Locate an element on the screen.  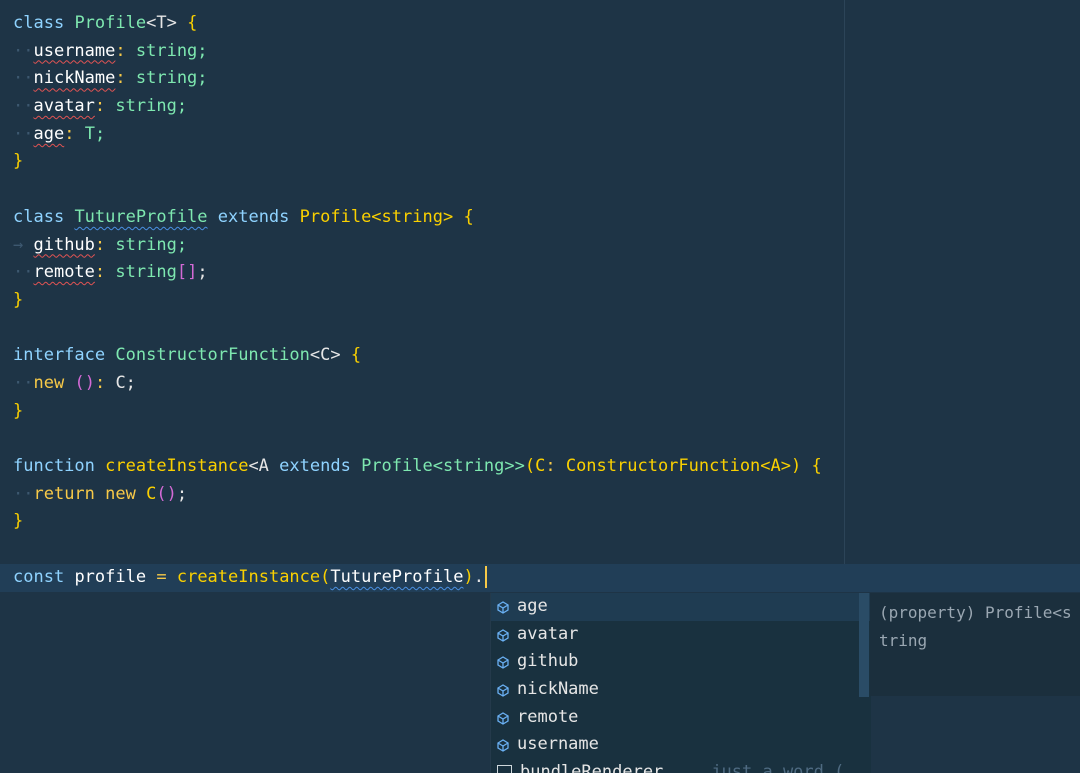
details-line: (property) Profile<s is located at coordinates (975, 612).